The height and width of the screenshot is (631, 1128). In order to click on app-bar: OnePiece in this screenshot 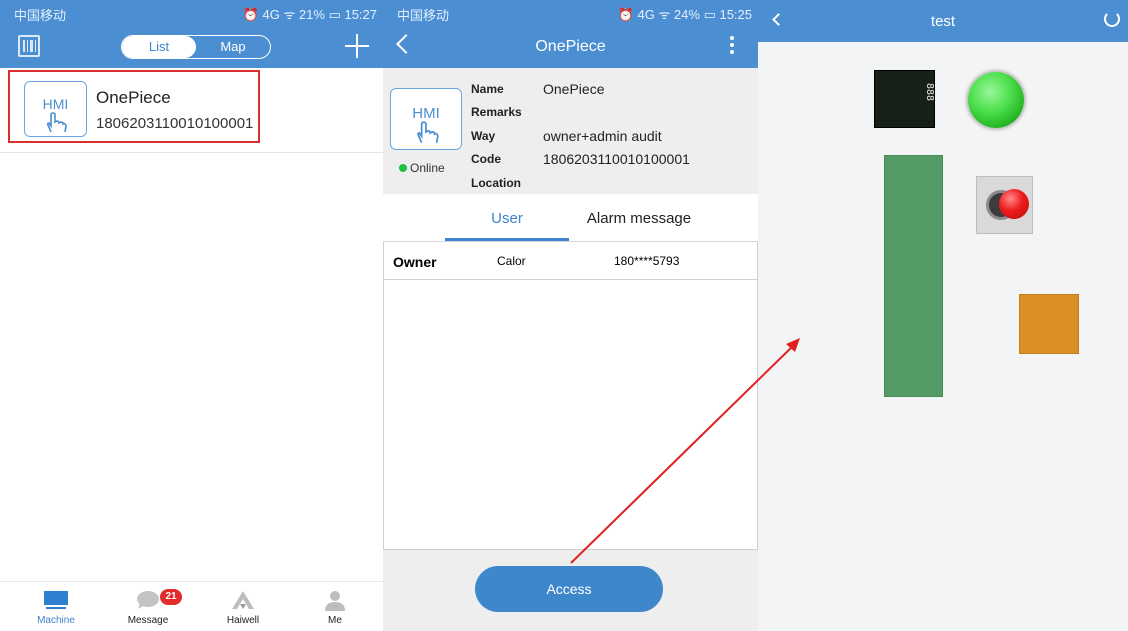, I will do `click(570, 47)`.